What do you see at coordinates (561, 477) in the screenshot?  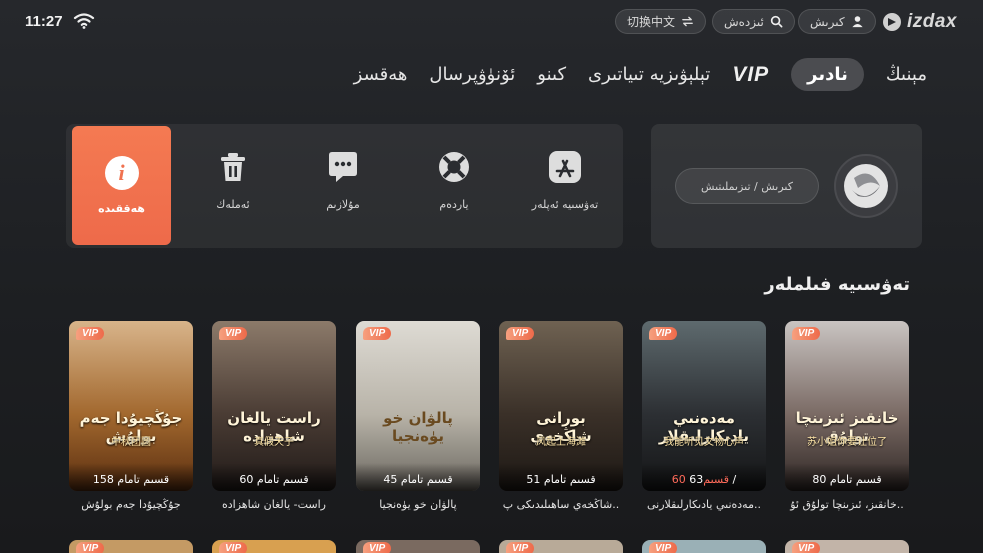 I see `episode-count: 51 قسىم تامام` at bounding box center [561, 477].